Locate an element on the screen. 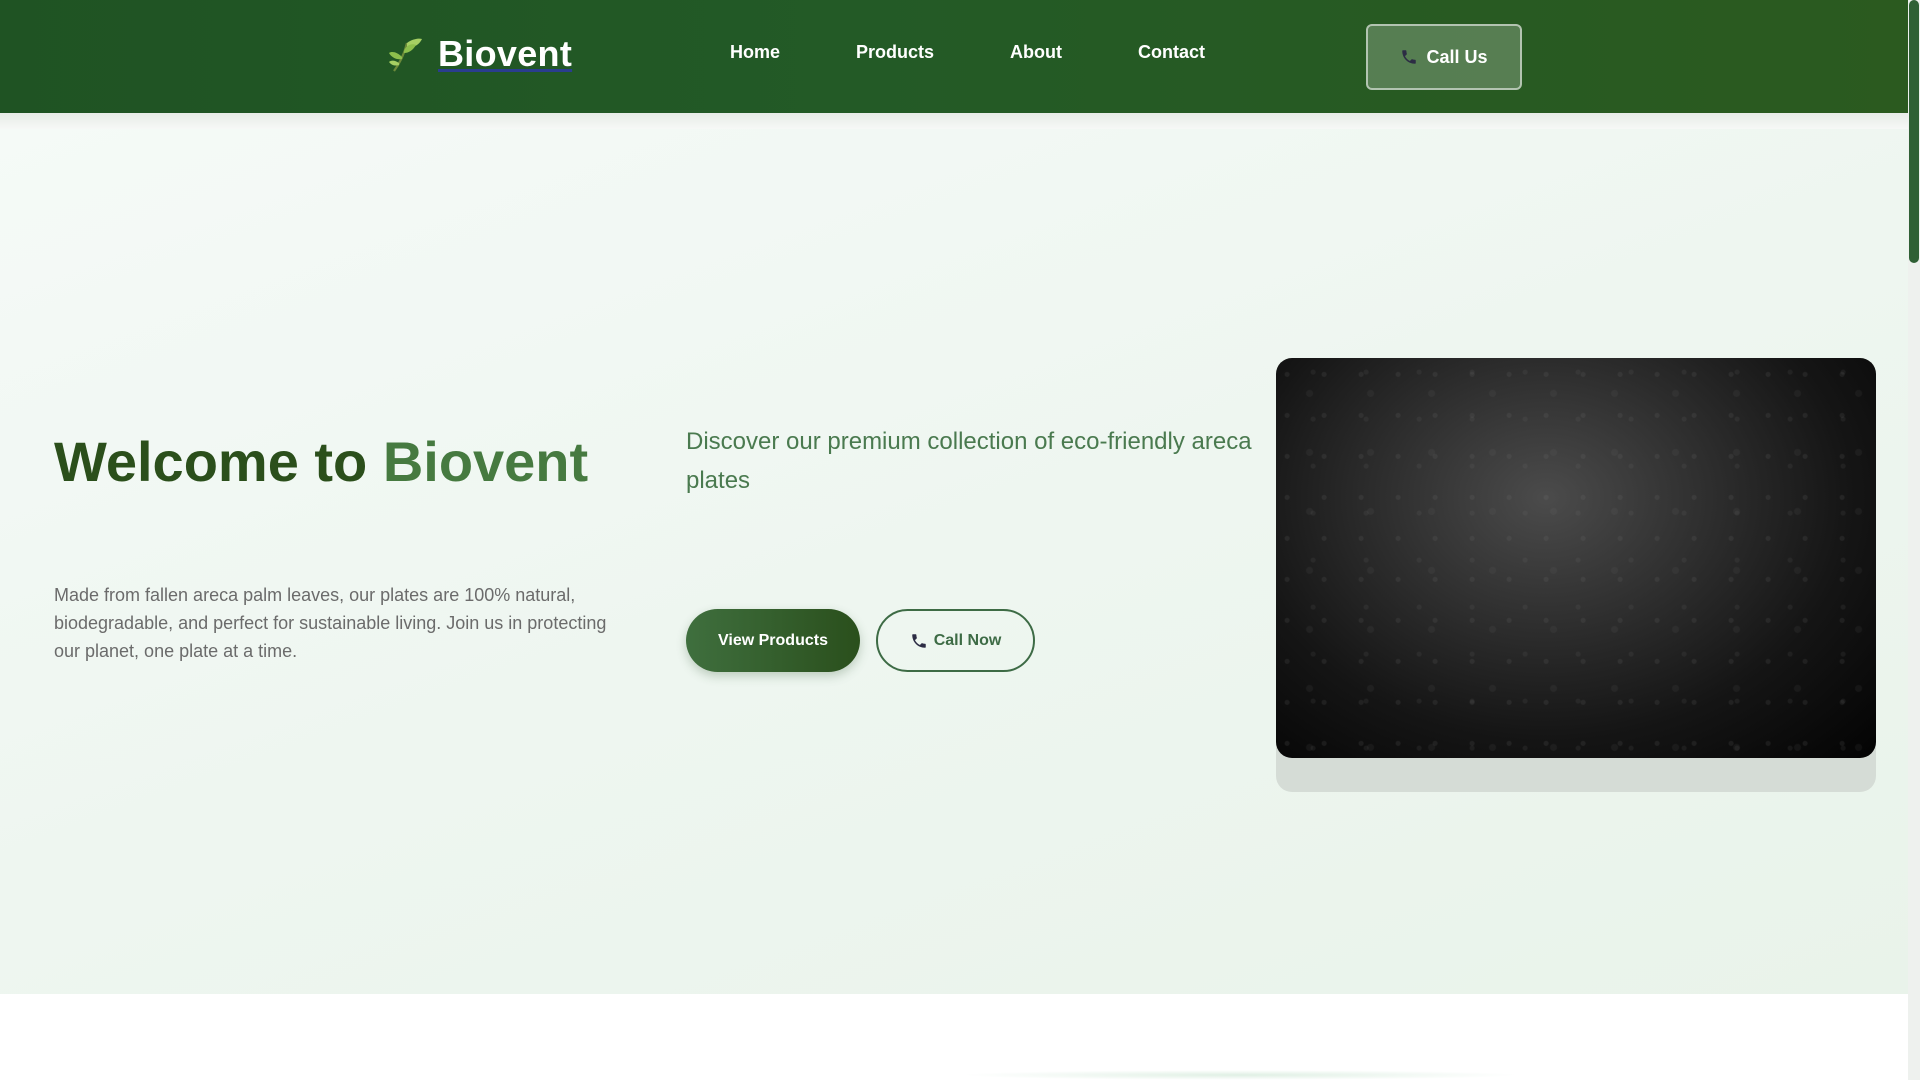  hero-media is located at coordinates (1576, 558).